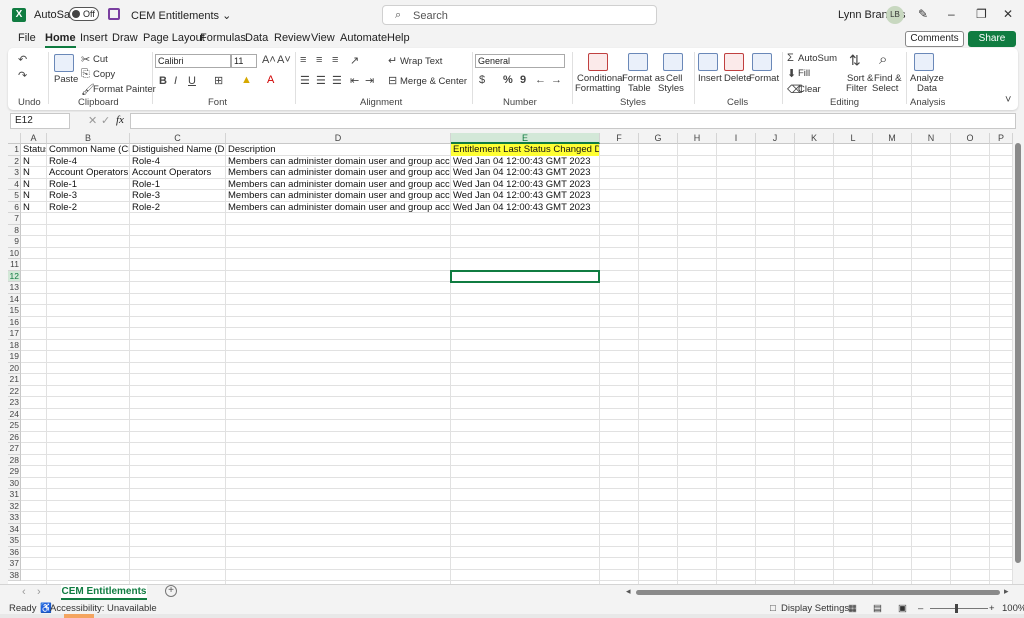 Image resolution: width=1024 pixels, height=618 pixels. What do you see at coordinates (338, 150) in the screenshot?
I see `header-cell: Description` at bounding box center [338, 150].